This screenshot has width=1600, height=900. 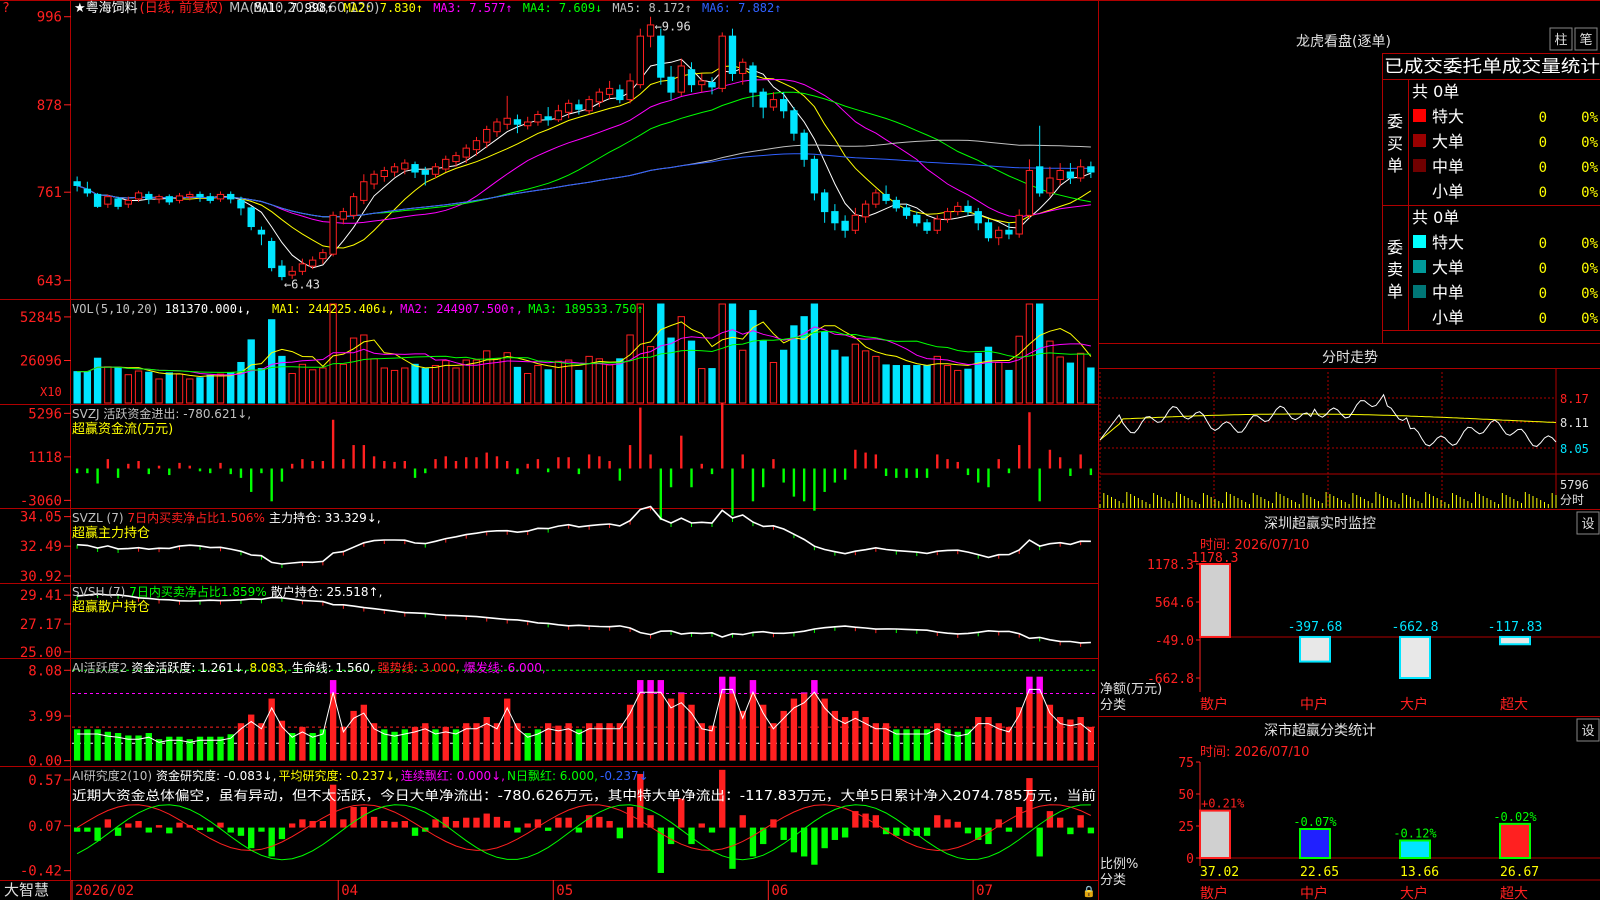 What do you see at coordinates (562, 716) in the screenshot?
I see `ai-active-chart: 8.08 3.99 0.00` at bounding box center [562, 716].